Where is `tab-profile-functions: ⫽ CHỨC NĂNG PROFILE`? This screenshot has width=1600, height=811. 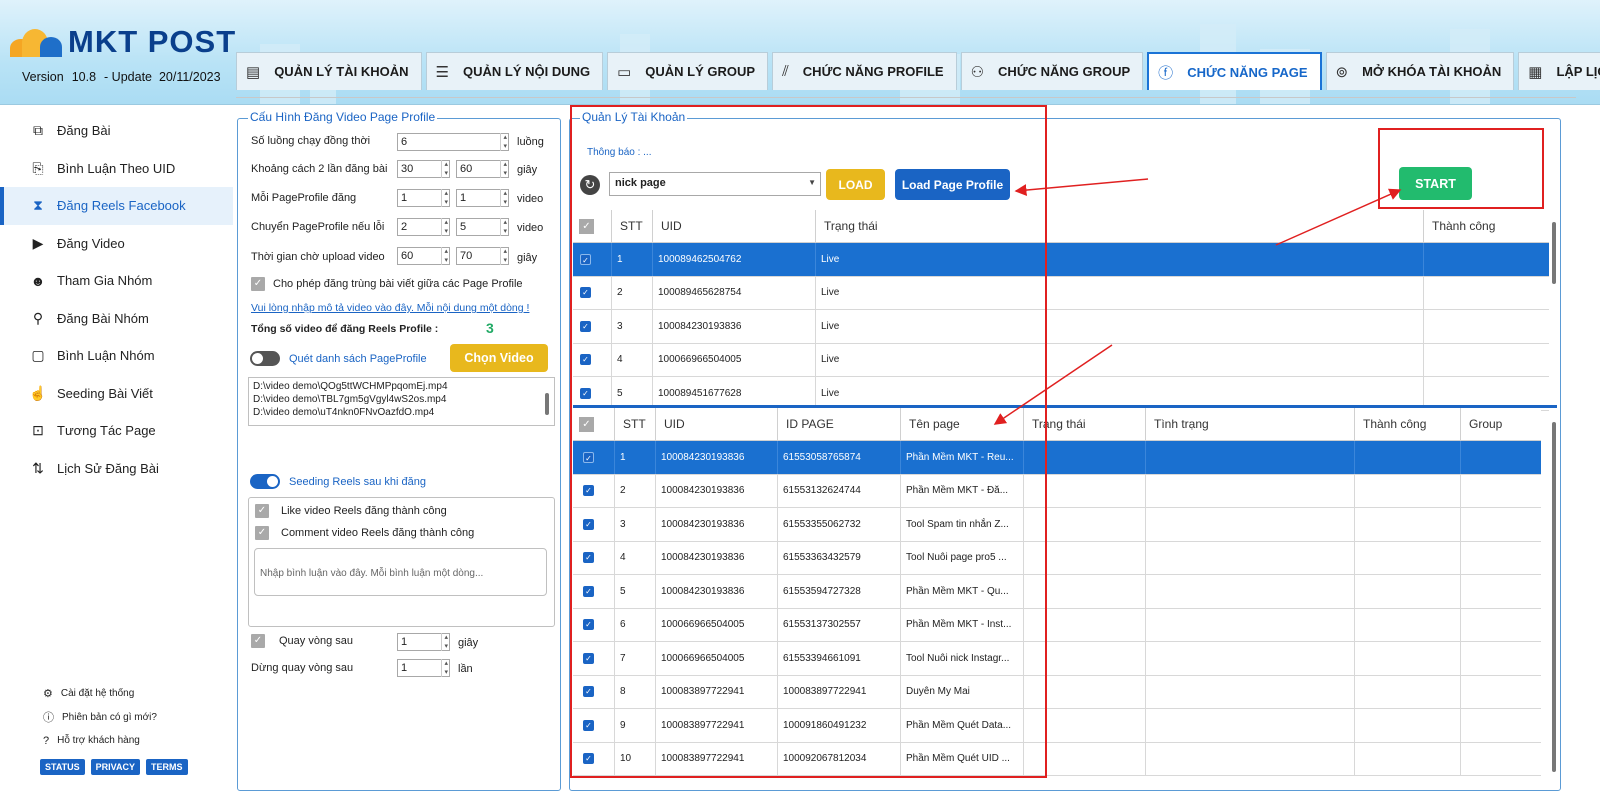
tab-profile-functions: ⫽ CHỨC NĂNG PROFILE is located at coordinates (864, 71).